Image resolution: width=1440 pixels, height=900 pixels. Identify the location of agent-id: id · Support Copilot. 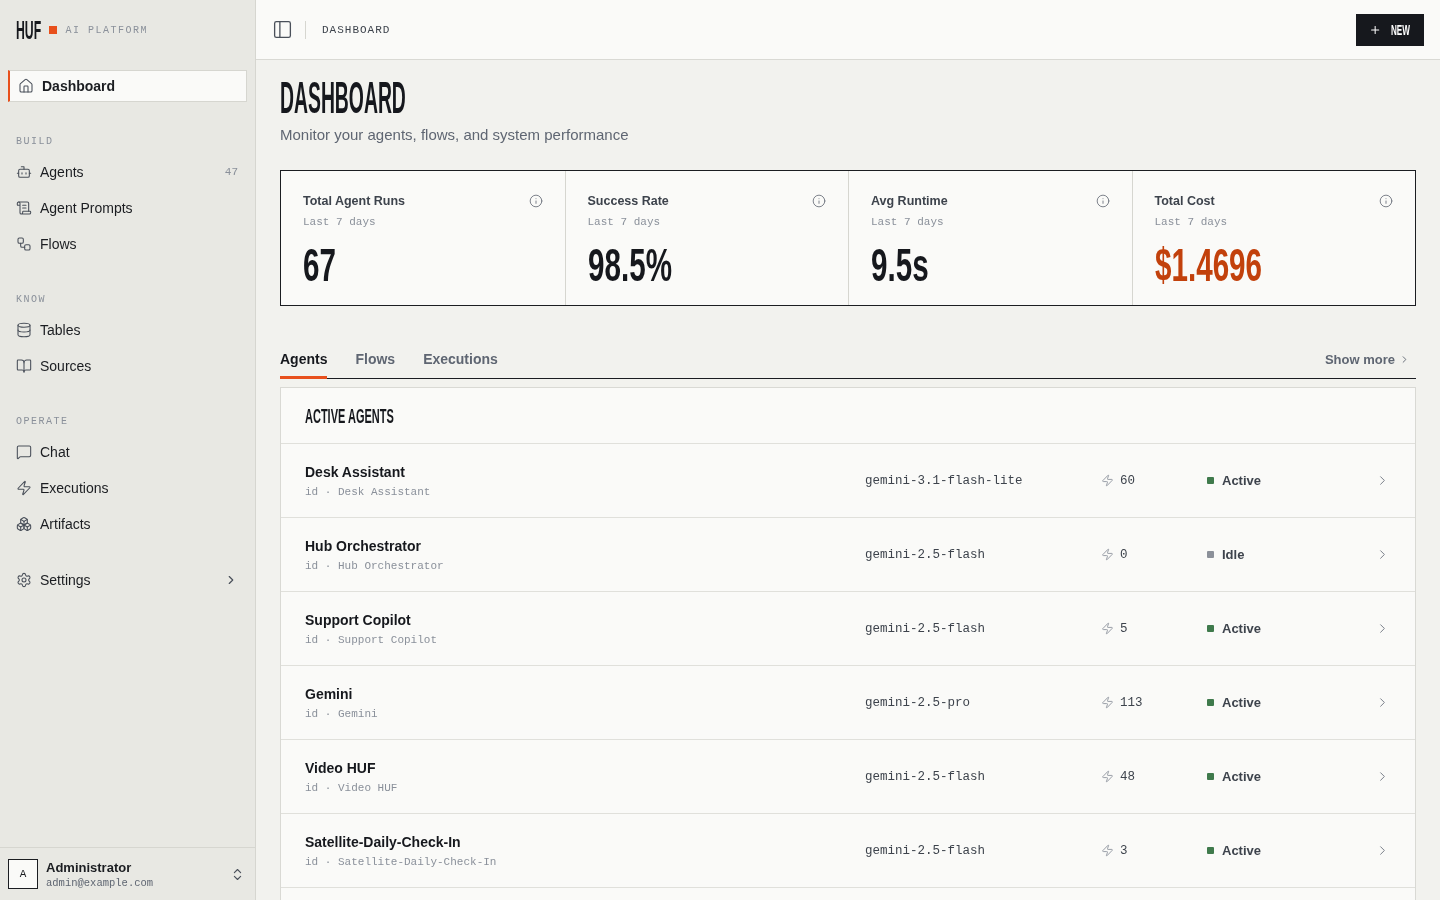
(372, 639).